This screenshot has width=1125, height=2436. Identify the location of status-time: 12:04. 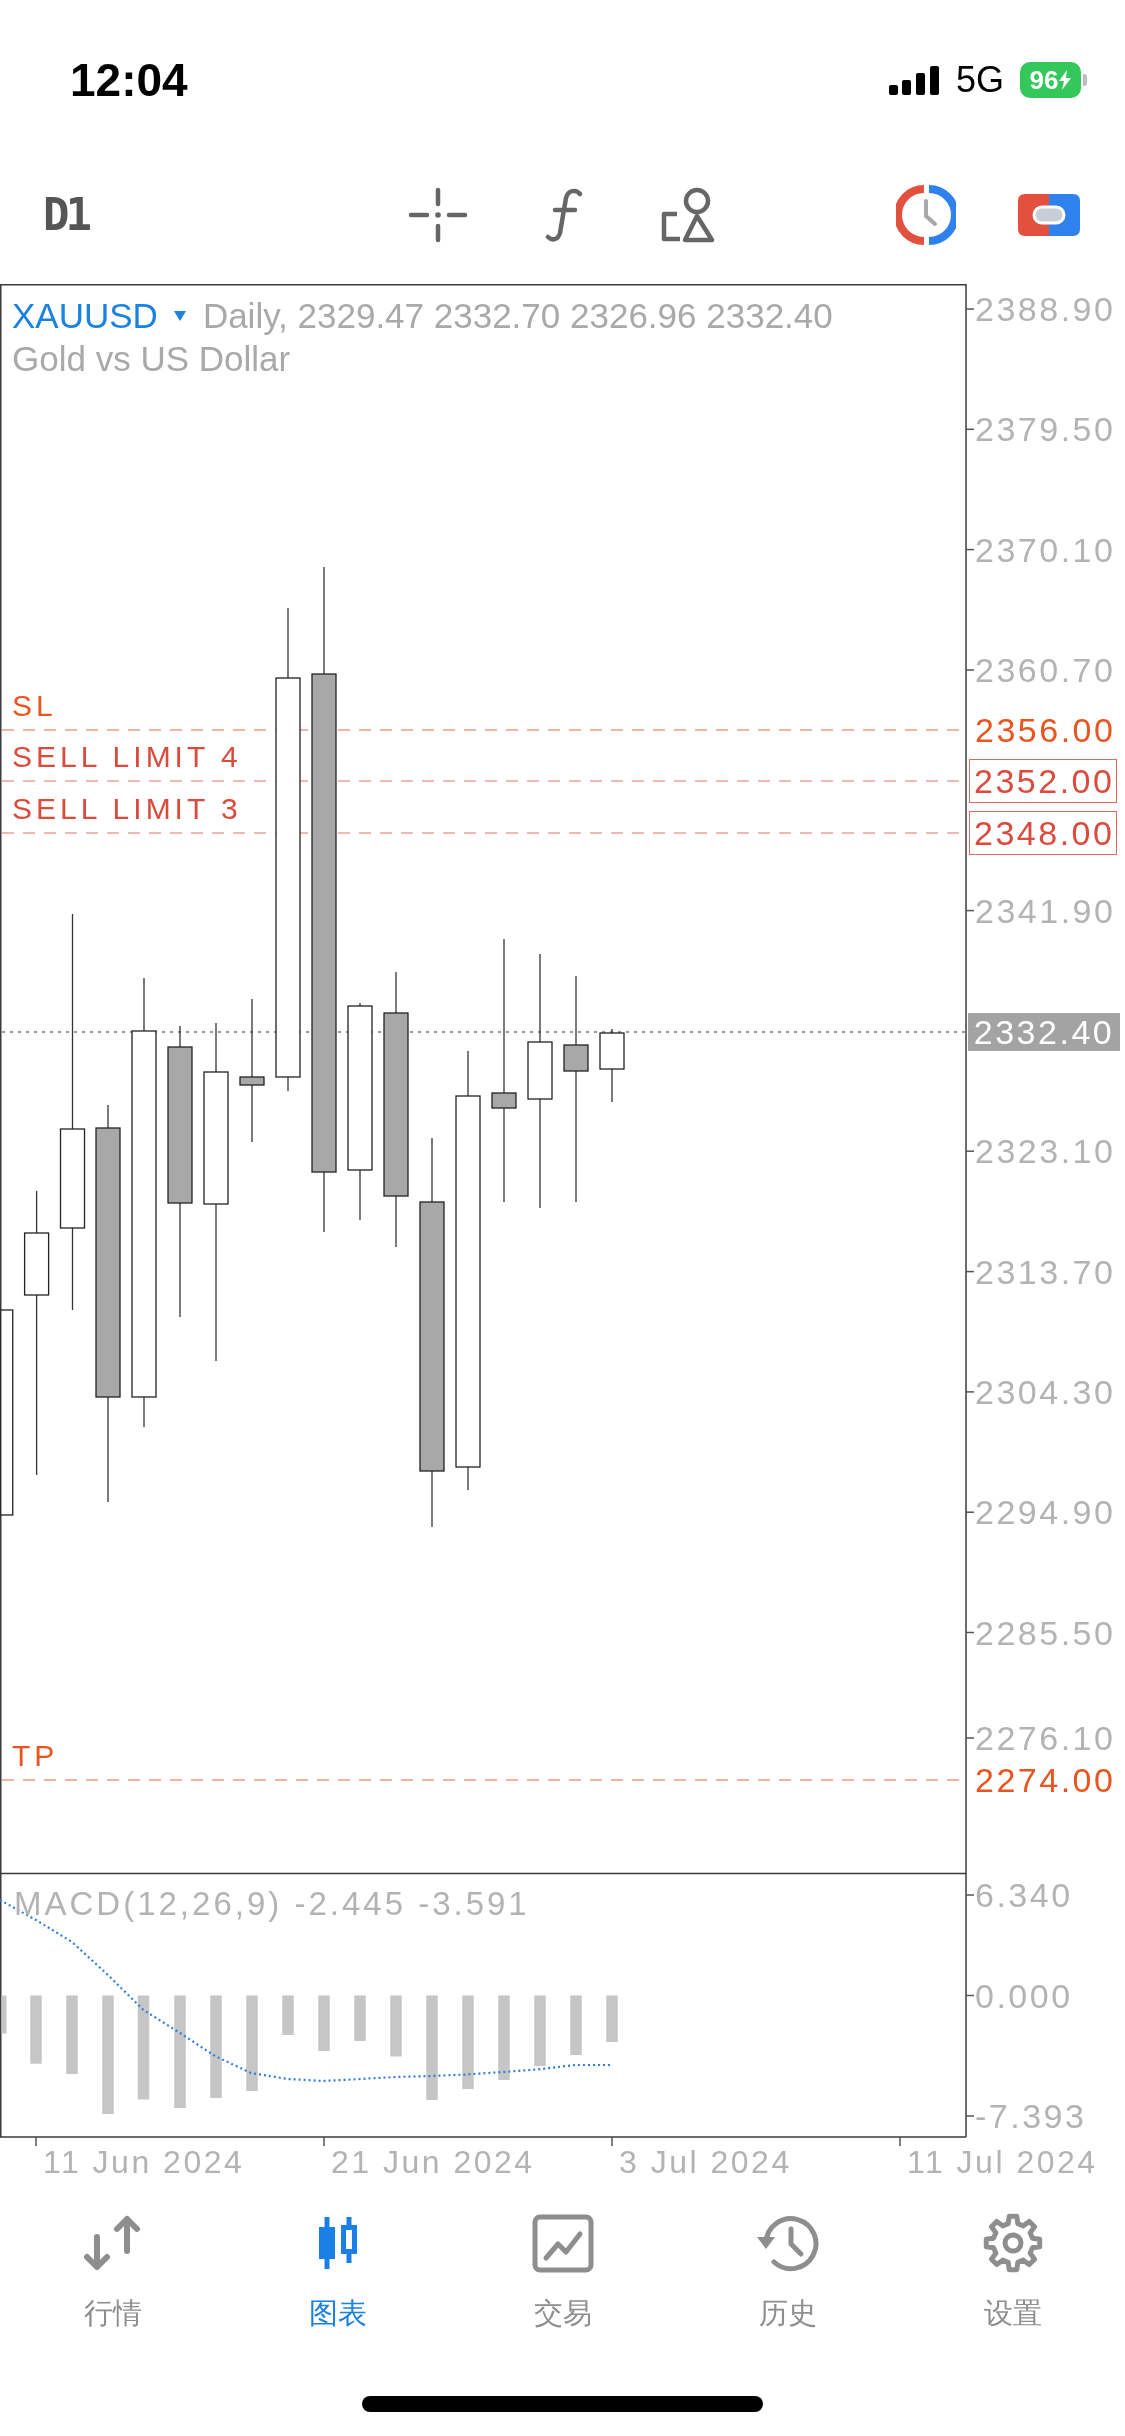
(129, 80).